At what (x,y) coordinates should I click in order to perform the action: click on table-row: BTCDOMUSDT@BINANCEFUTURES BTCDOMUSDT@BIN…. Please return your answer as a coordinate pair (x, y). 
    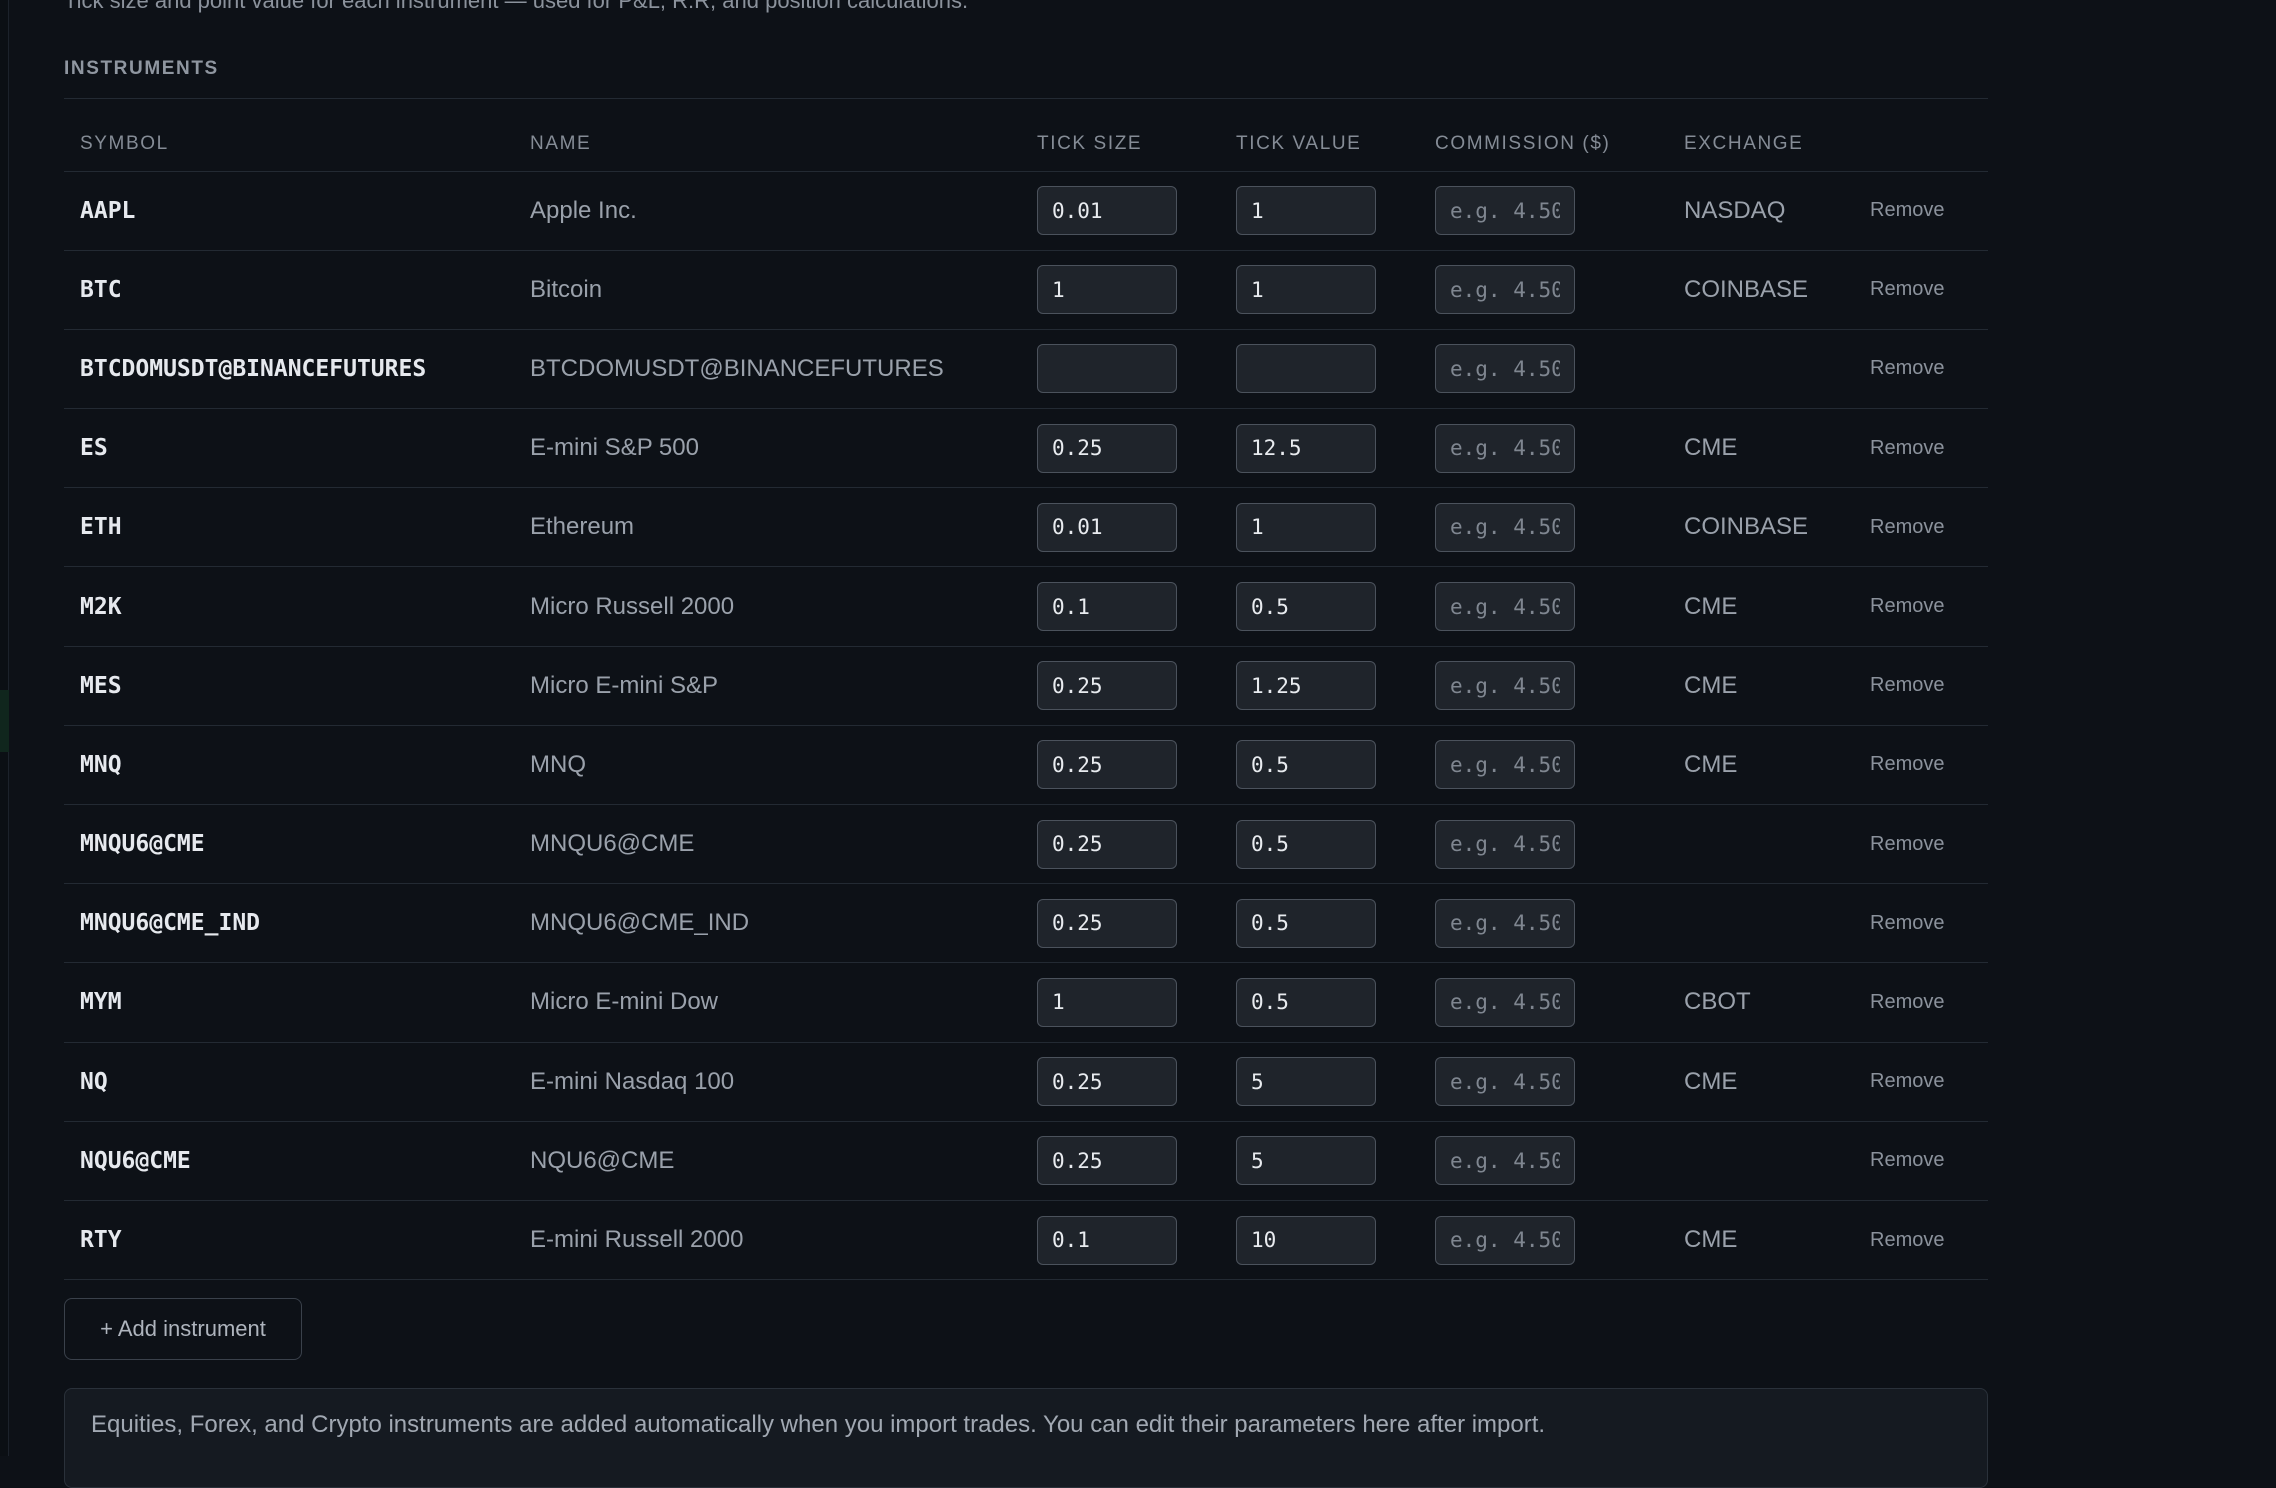
    Looking at the image, I should click on (1026, 369).